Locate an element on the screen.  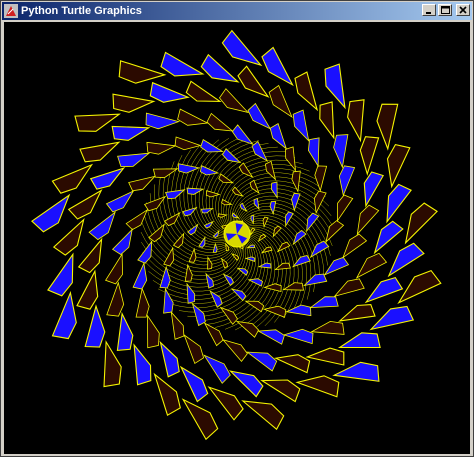
tk-feather-icon is located at coordinates (11, 11).